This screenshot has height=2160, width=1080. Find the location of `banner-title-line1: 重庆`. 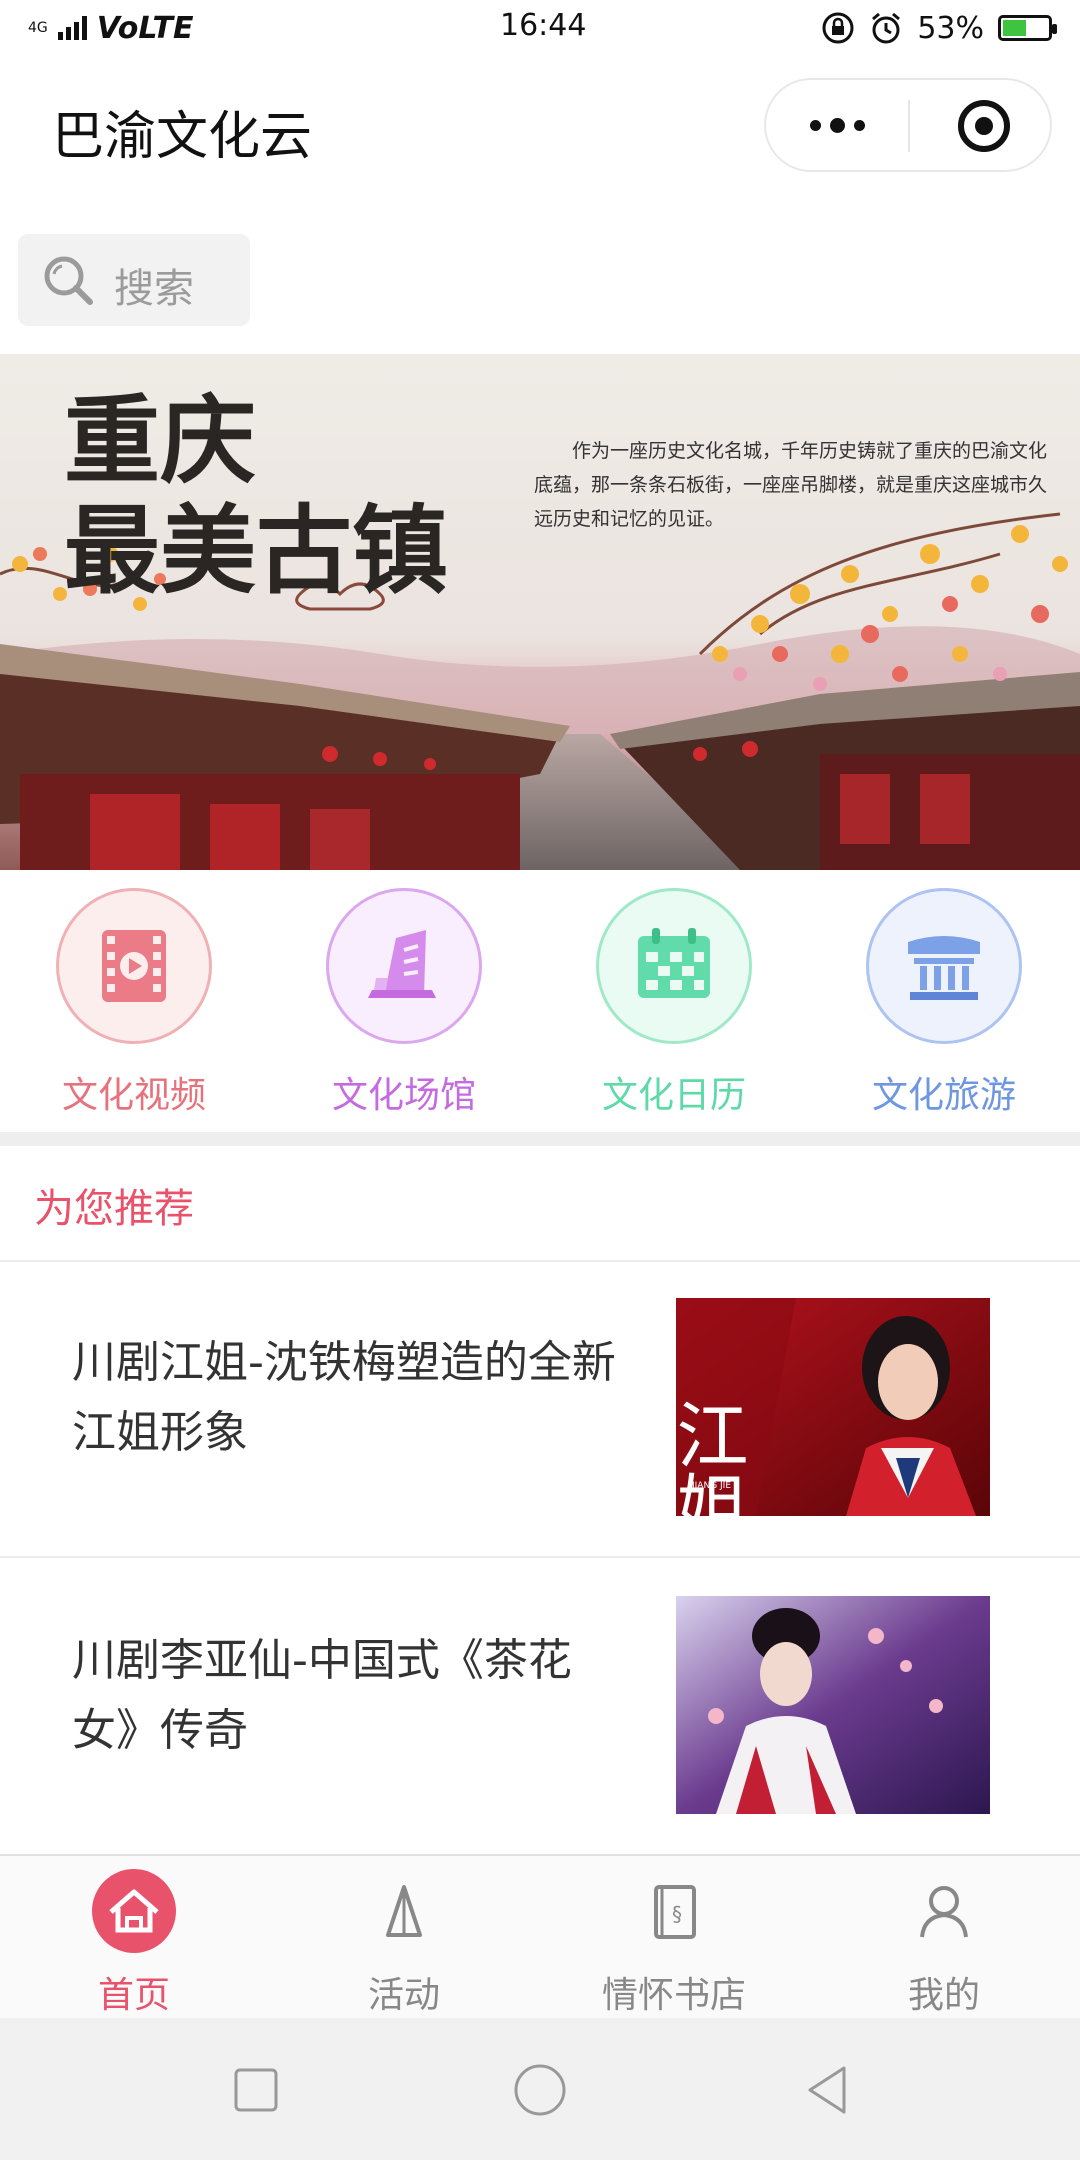

banner-title-line1: 重庆 is located at coordinates (160, 440).